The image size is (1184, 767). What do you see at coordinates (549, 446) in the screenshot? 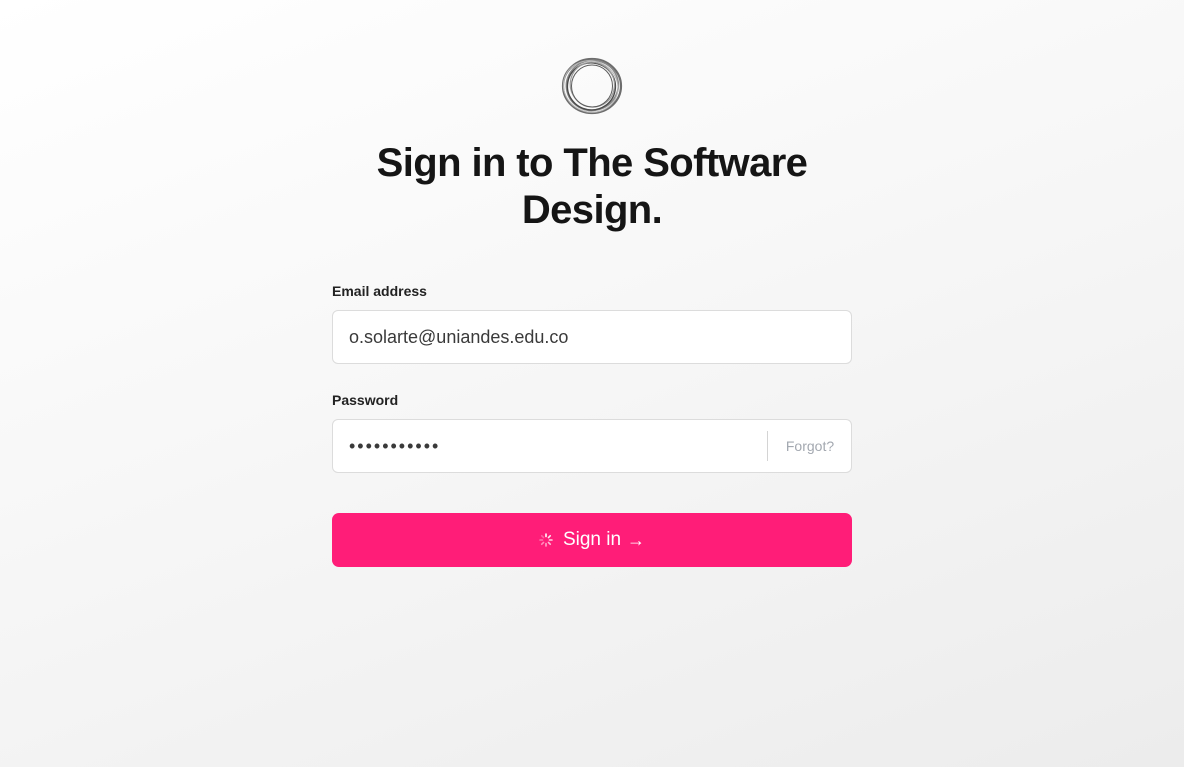
I see `password-field` at bounding box center [549, 446].